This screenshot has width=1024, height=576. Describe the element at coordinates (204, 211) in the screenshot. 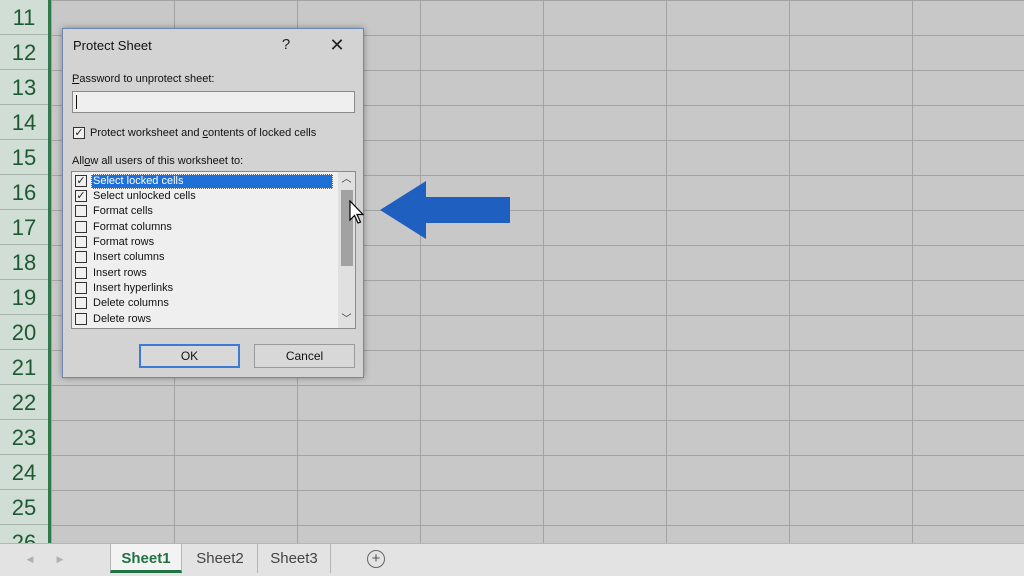

I see `permission-format-cells: Format cells` at that location.